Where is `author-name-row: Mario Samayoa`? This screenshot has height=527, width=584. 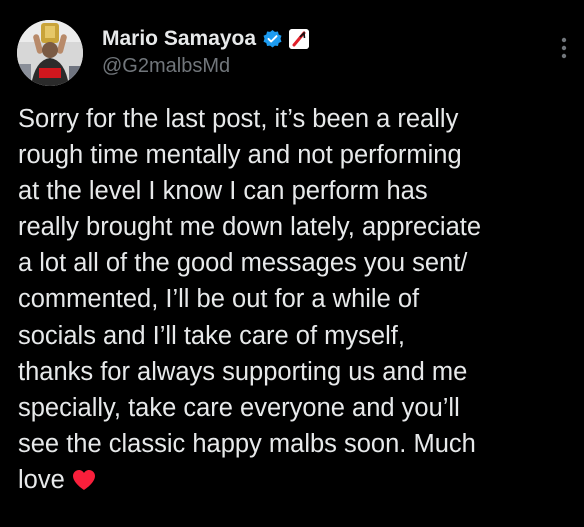
author-name-row: Mario Samayoa is located at coordinates (206, 39).